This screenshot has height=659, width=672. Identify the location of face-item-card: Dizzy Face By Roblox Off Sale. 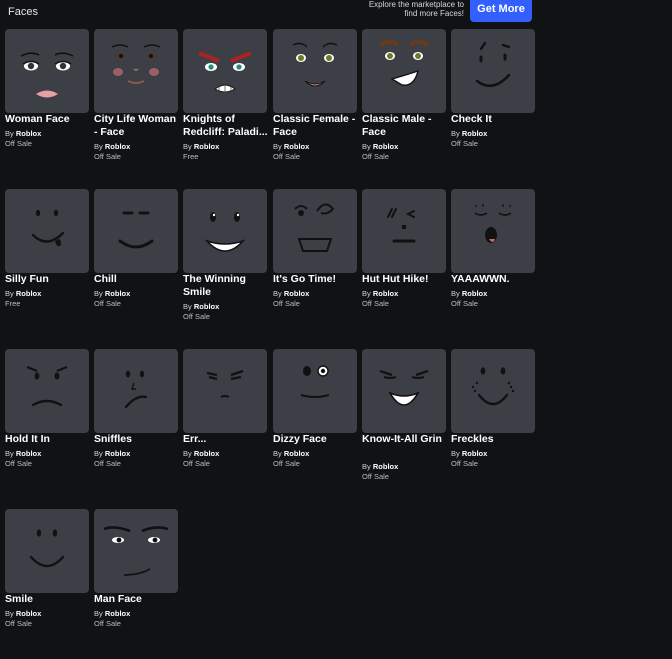
(315, 424).